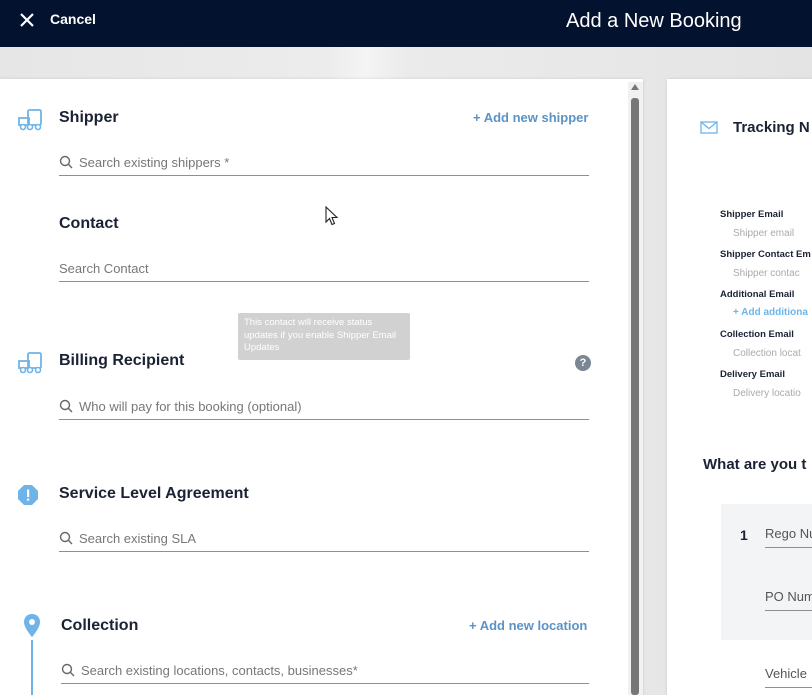 The width and height of the screenshot is (812, 695). I want to click on add-additional-email-link: + Add additiona, so click(770, 312).